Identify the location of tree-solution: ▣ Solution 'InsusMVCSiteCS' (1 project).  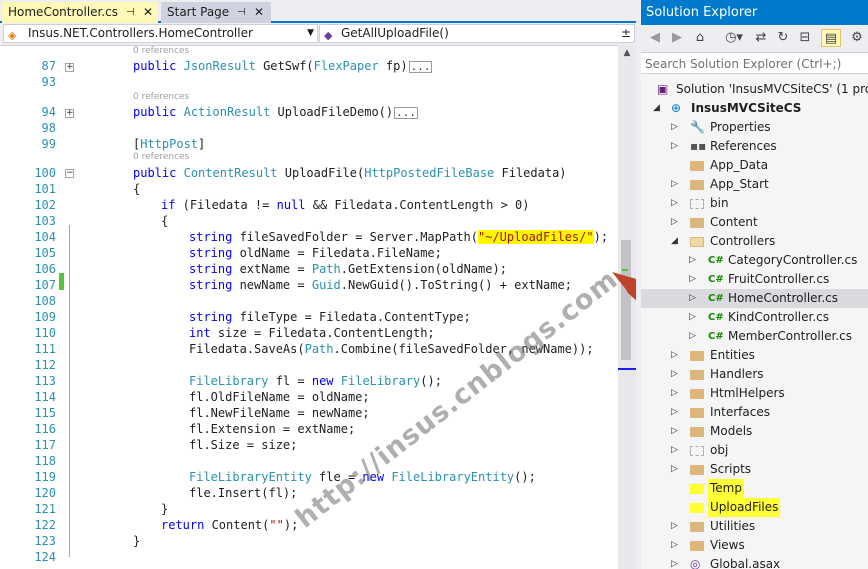
(754, 89).